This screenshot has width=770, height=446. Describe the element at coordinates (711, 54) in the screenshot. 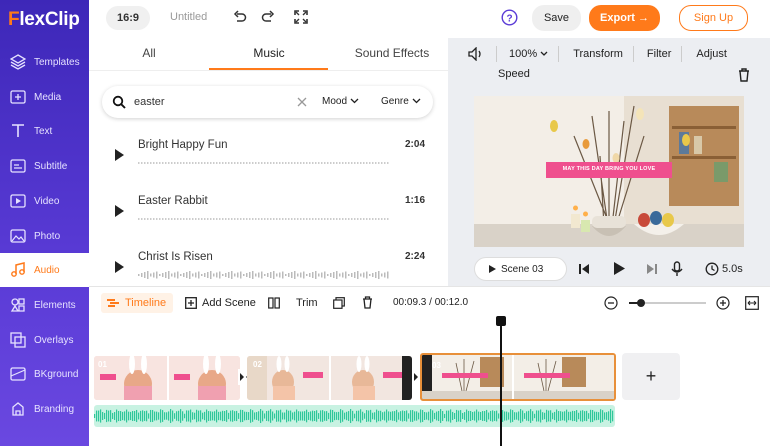

I see `adjust-button: Adjust` at that location.